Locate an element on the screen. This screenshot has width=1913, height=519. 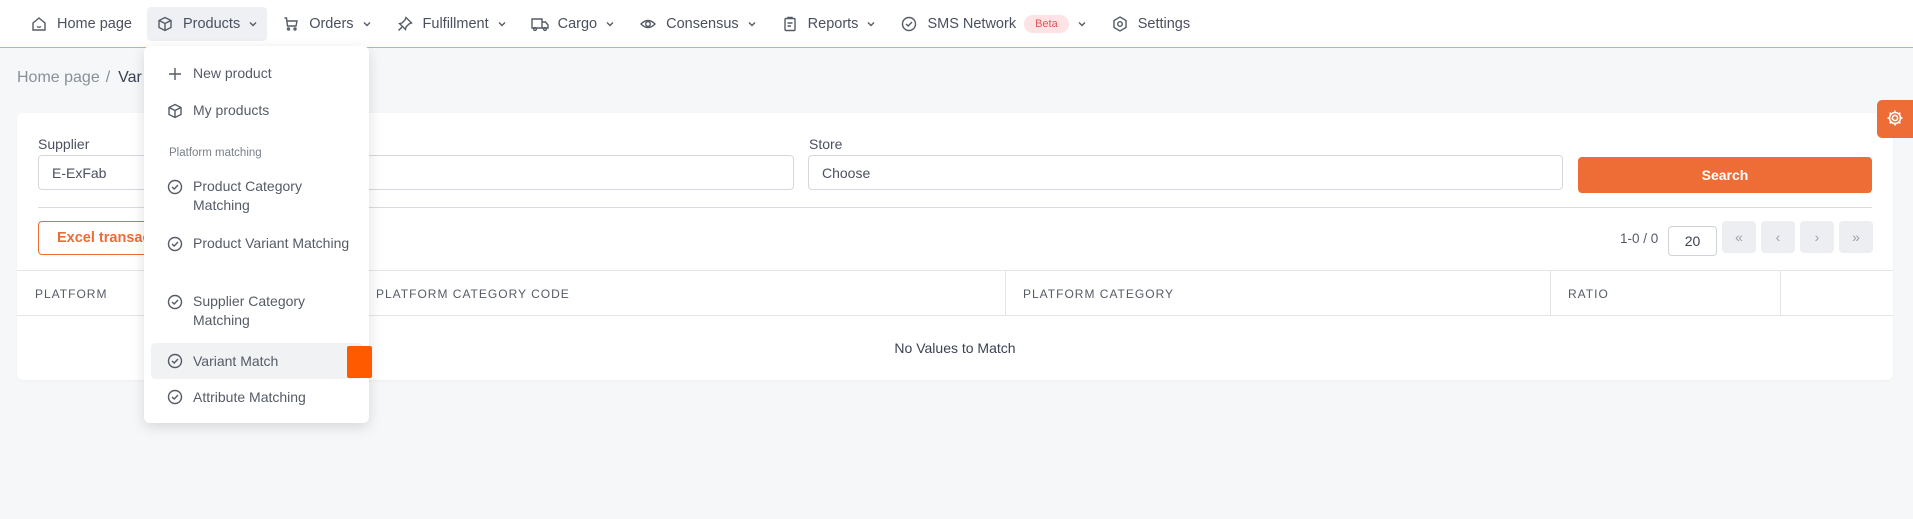
breadcrumb-home: Home page is located at coordinates (58, 78).